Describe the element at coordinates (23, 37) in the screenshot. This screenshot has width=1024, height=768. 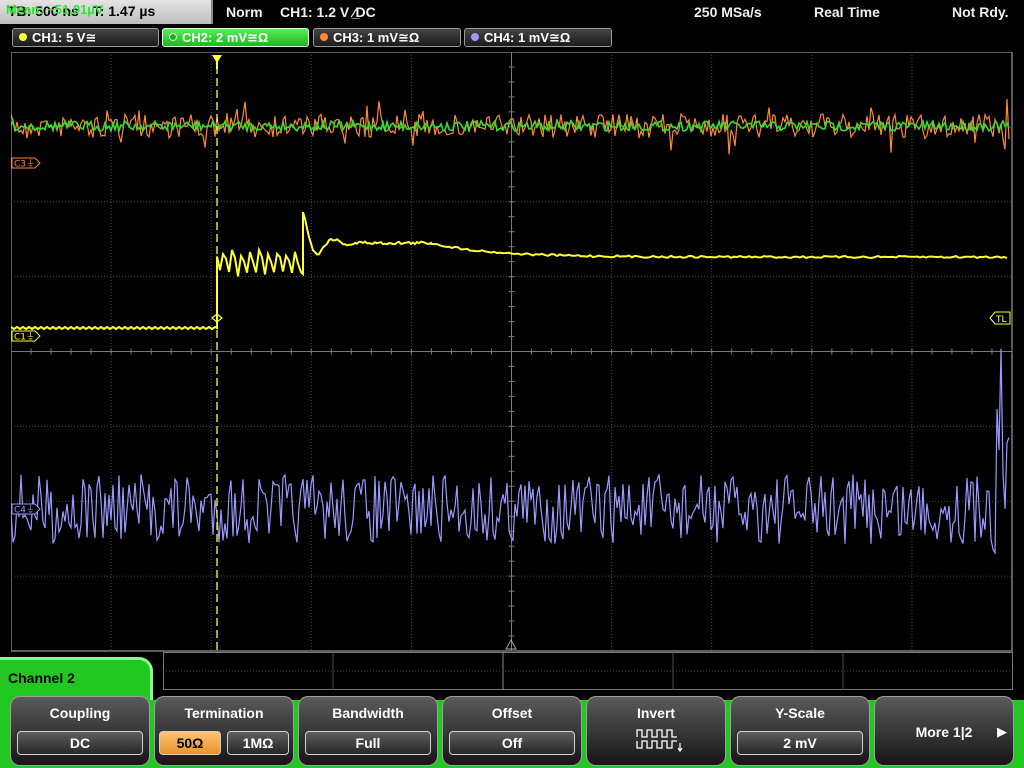
I see `ch1-color-dot` at that location.